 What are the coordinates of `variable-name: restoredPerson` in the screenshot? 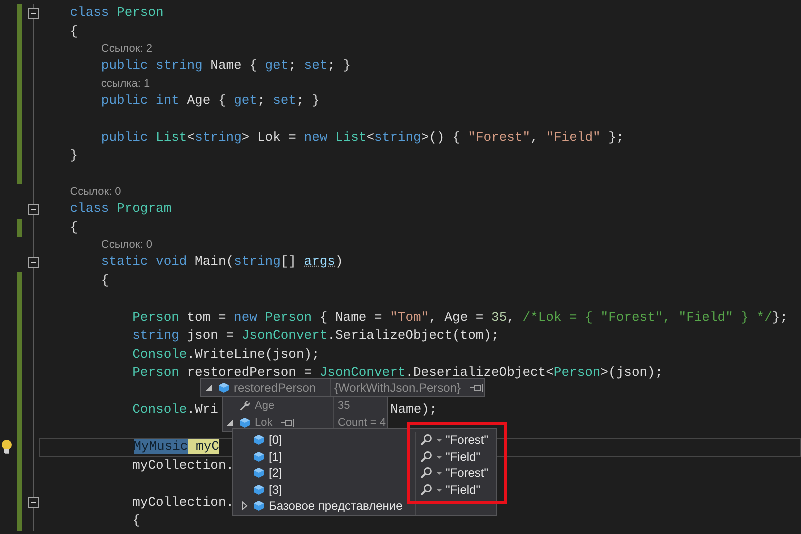 It's located at (275, 387).